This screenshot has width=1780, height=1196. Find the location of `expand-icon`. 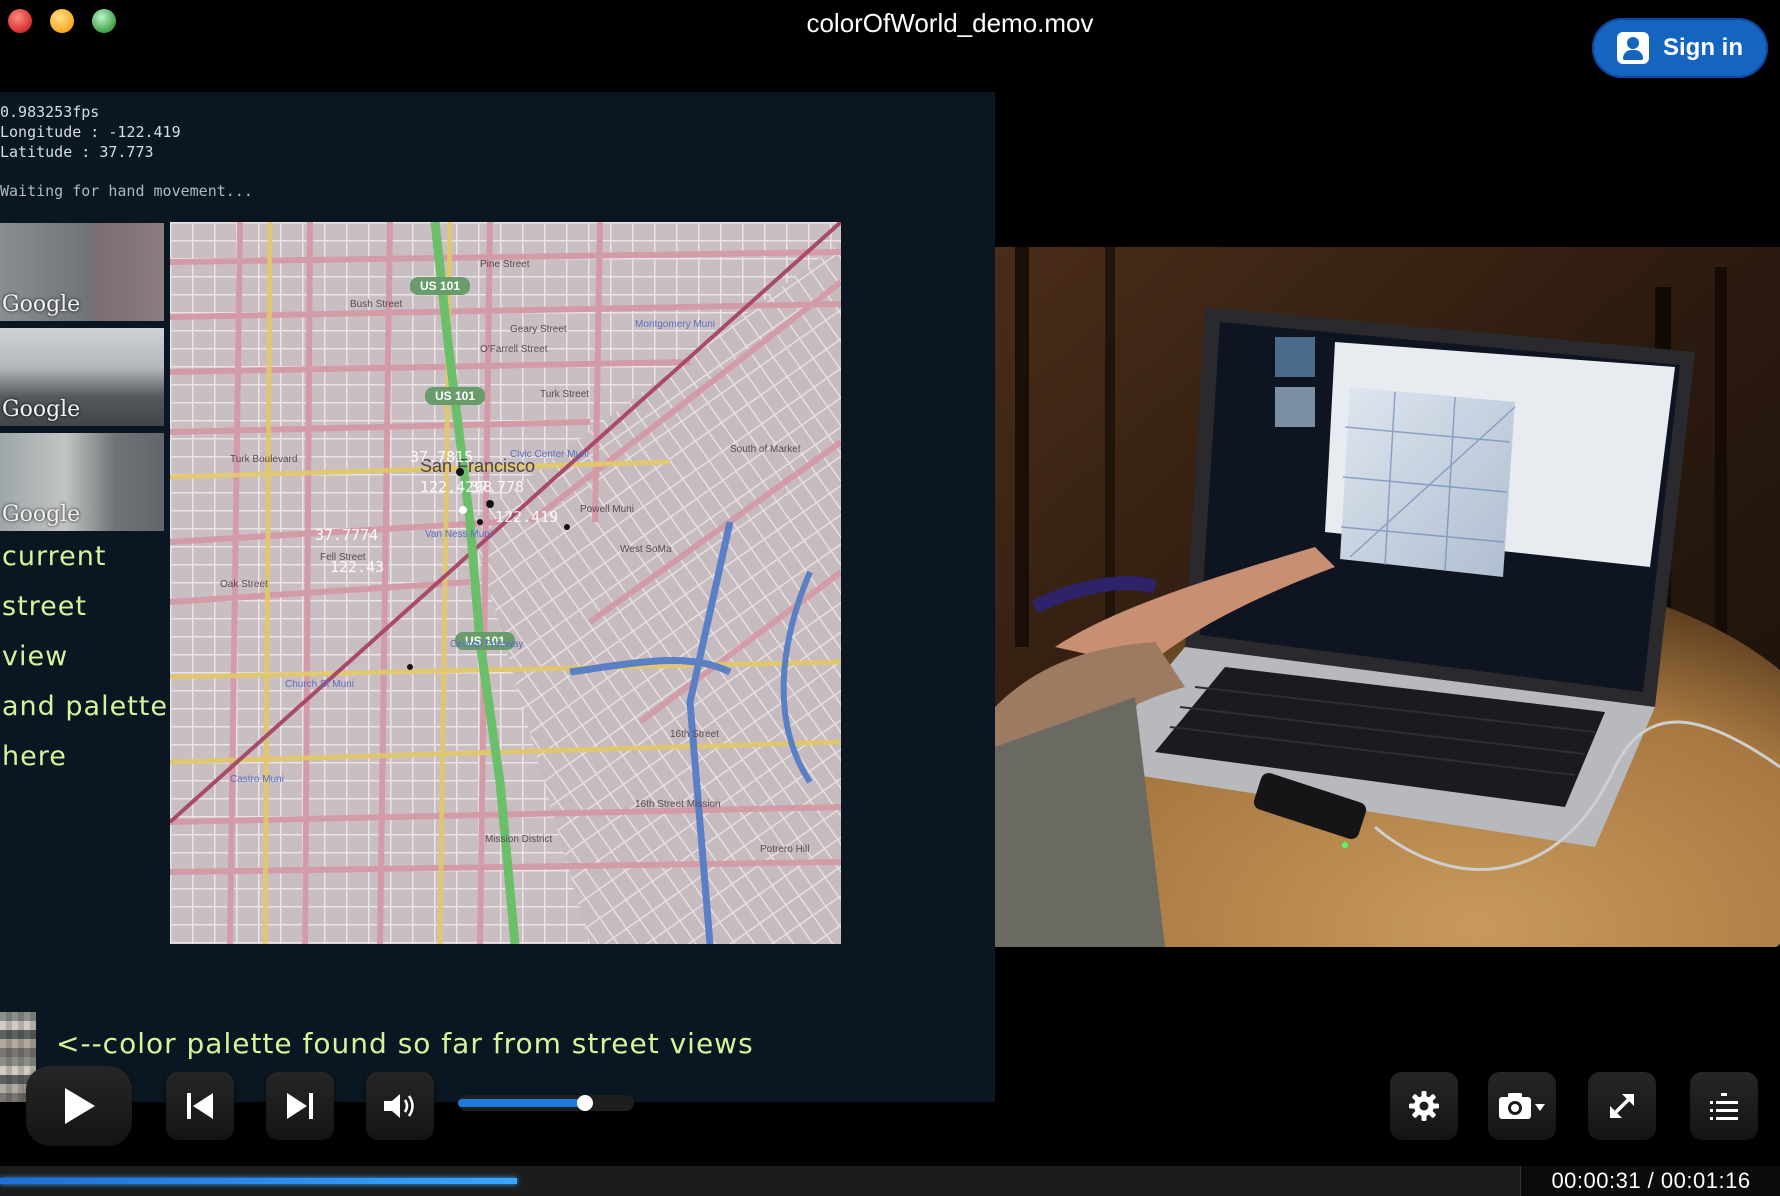

expand-icon is located at coordinates (1622, 1106).